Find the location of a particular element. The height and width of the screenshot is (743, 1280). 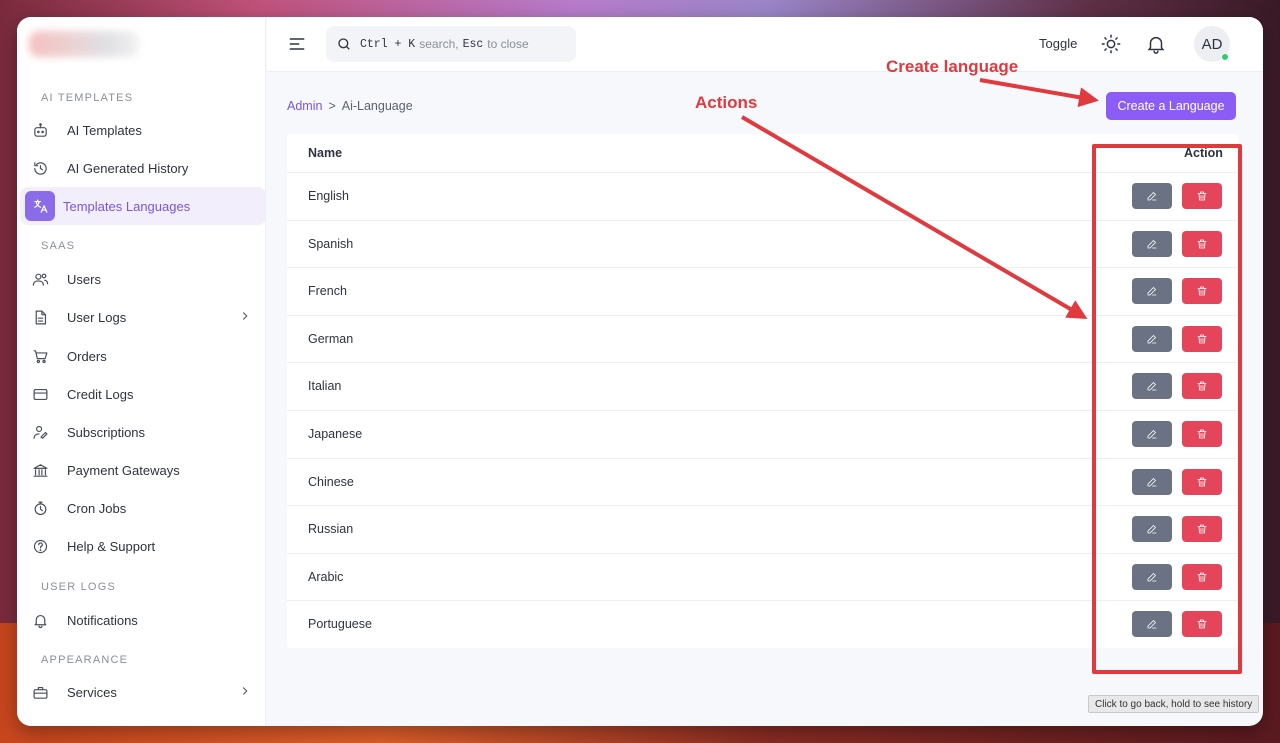

brand-logo is located at coordinates (84, 44).